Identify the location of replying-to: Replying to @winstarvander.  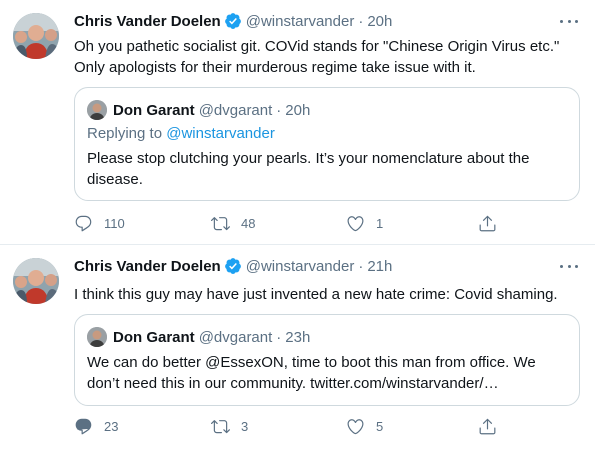
(181, 133).